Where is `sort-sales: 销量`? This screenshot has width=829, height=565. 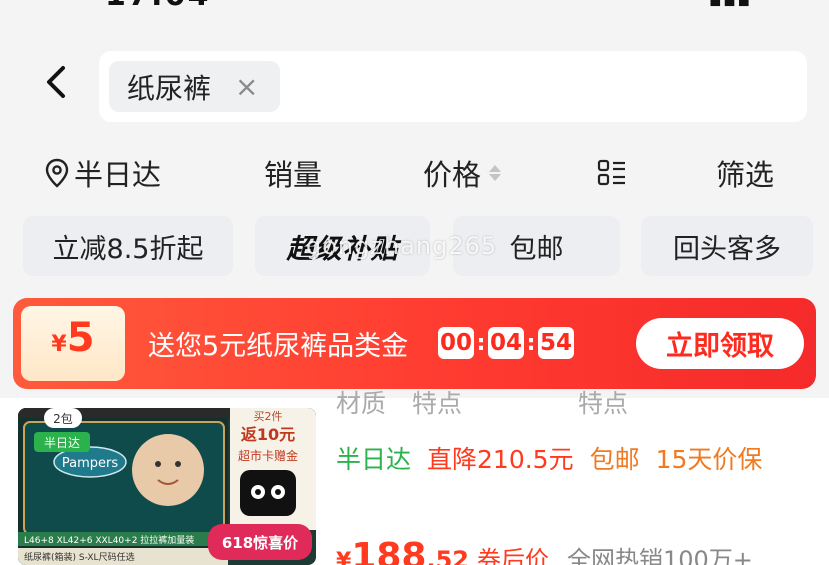
sort-sales: 销量 is located at coordinates (293, 173).